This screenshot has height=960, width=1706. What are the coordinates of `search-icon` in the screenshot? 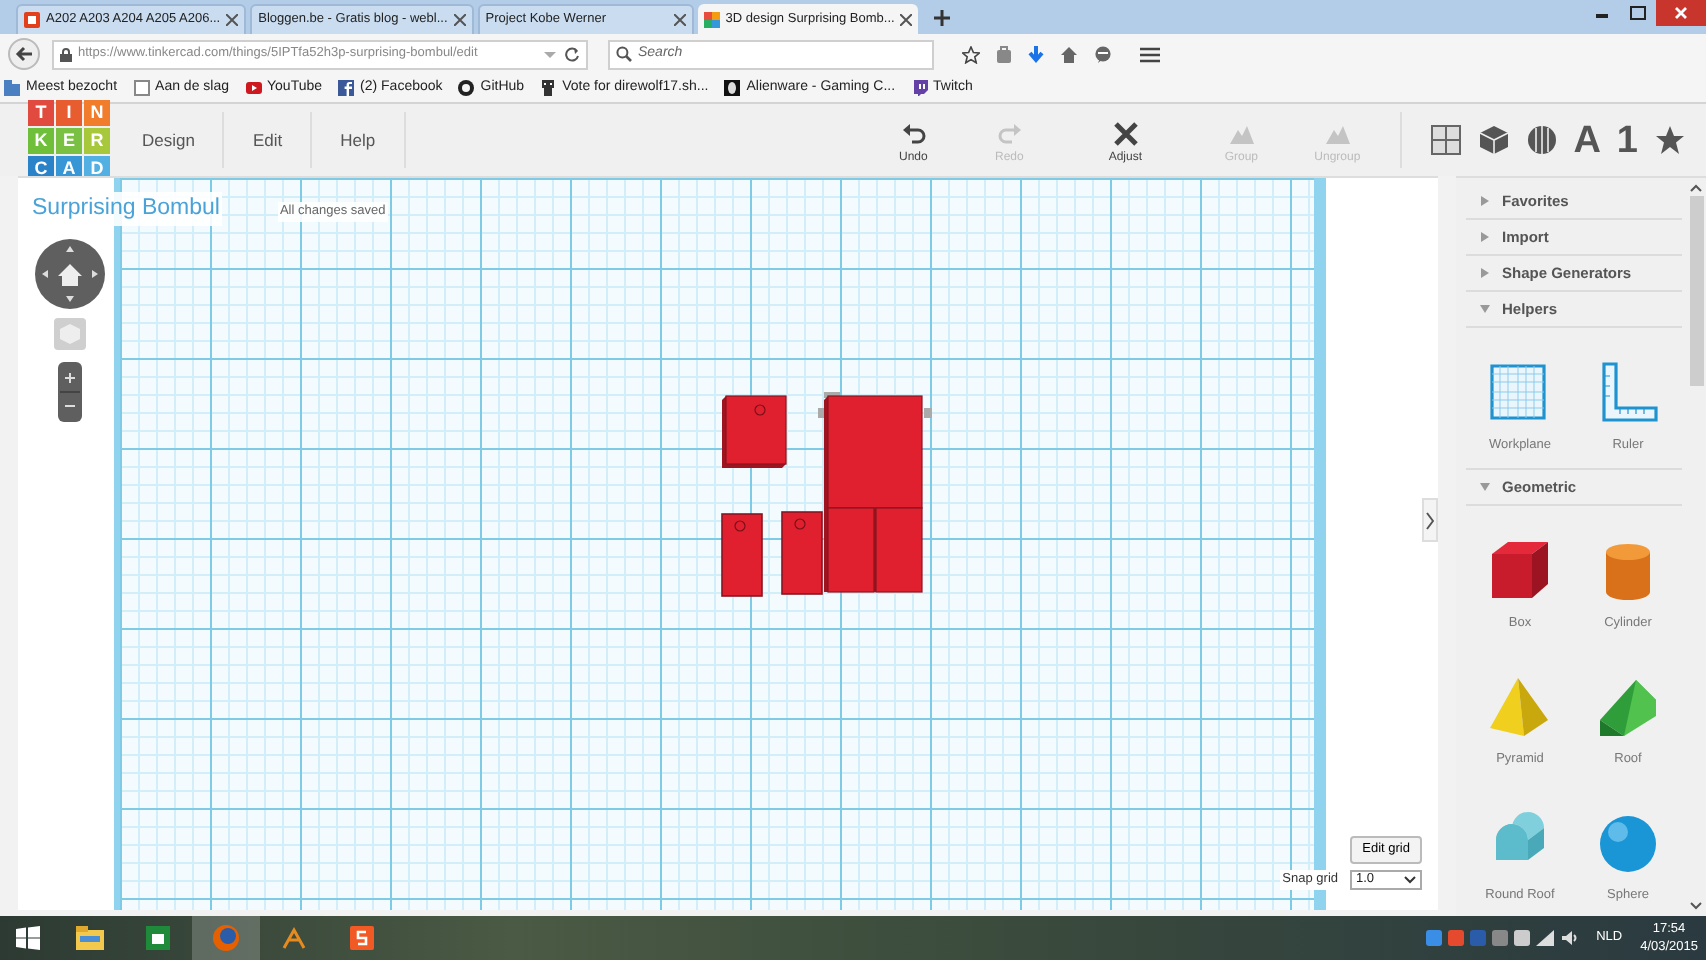 It's located at (624, 54).